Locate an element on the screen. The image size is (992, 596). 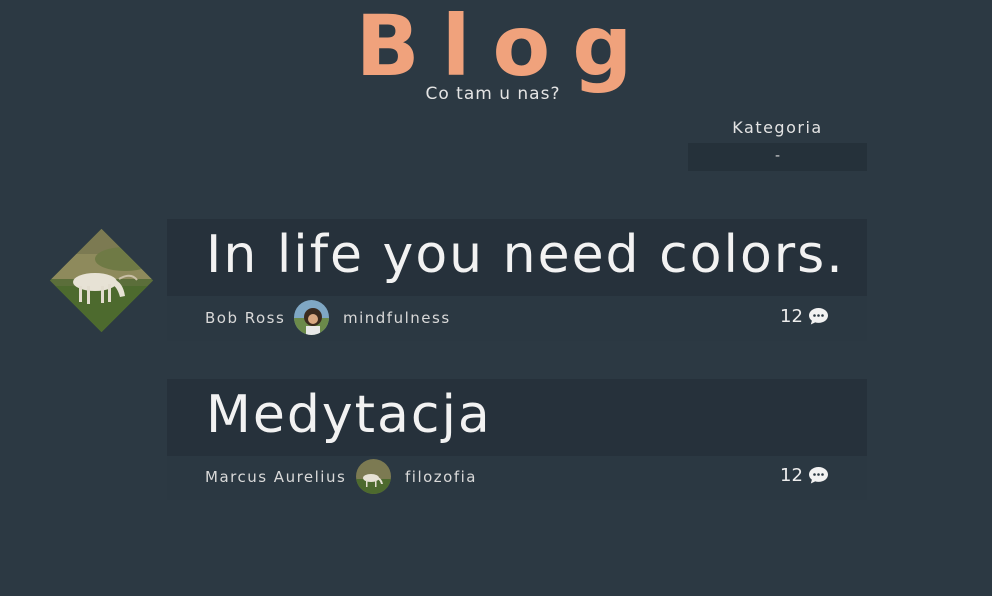
post-title: Medytacja is located at coordinates (349, 415).